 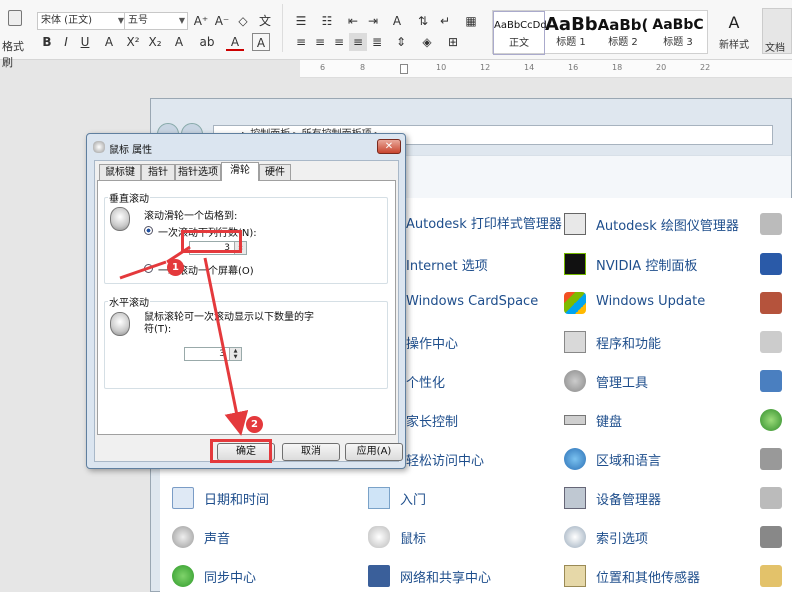 What do you see at coordinates (184, 340) in the screenshot?
I see `annotation-arrows` at bounding box center [184, 340].